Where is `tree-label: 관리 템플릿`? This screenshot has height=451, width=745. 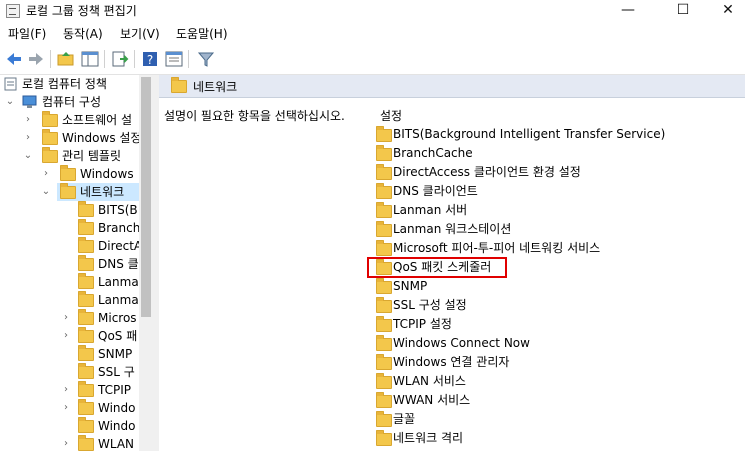 tree-label: 관리 템플릿 is located at coordinates (92, 156).